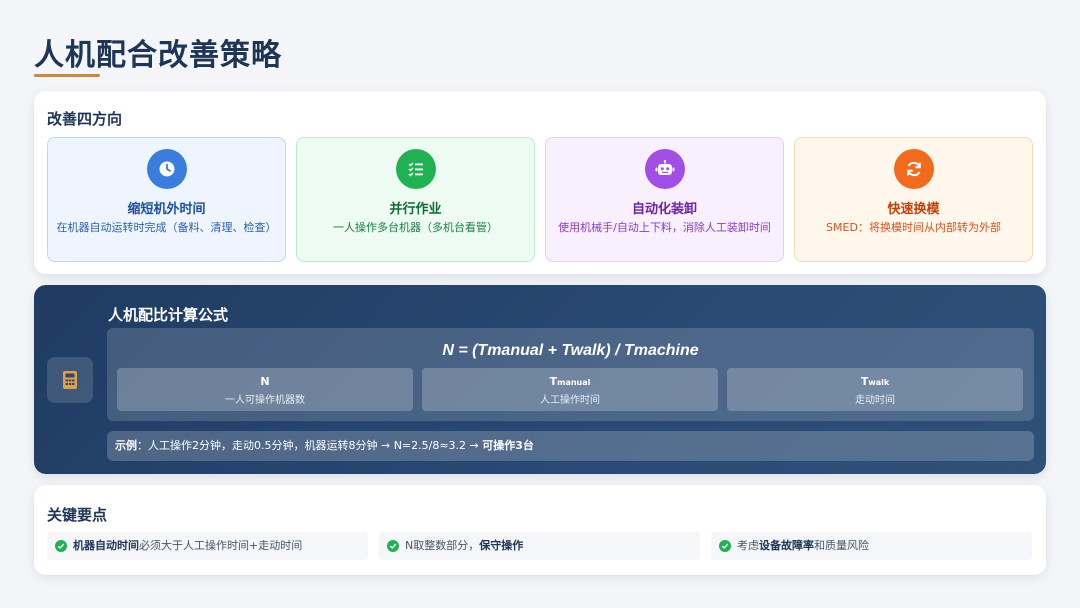 The height and width of the screenshot is (608, 1080). What do you see at coordinates (166, 199) in the screenshot?
I see `direction-card-shorten-external-time: 缩短机外时间 在机器自动运转时完成（备料、清理、检查）` at bounding box center [166, 199].